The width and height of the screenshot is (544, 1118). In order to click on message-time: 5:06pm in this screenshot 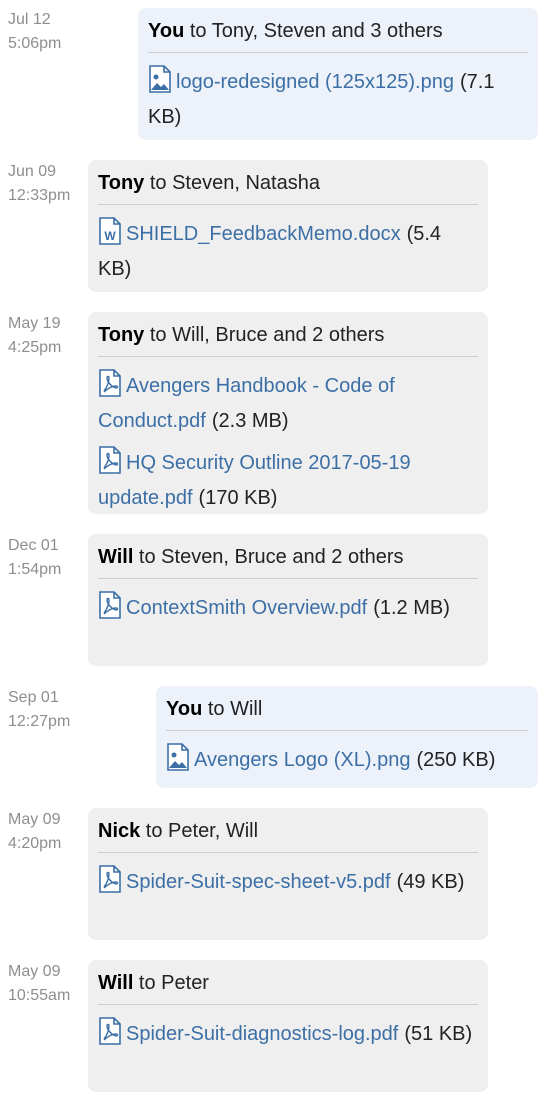, I will do `click(35, 43)`.